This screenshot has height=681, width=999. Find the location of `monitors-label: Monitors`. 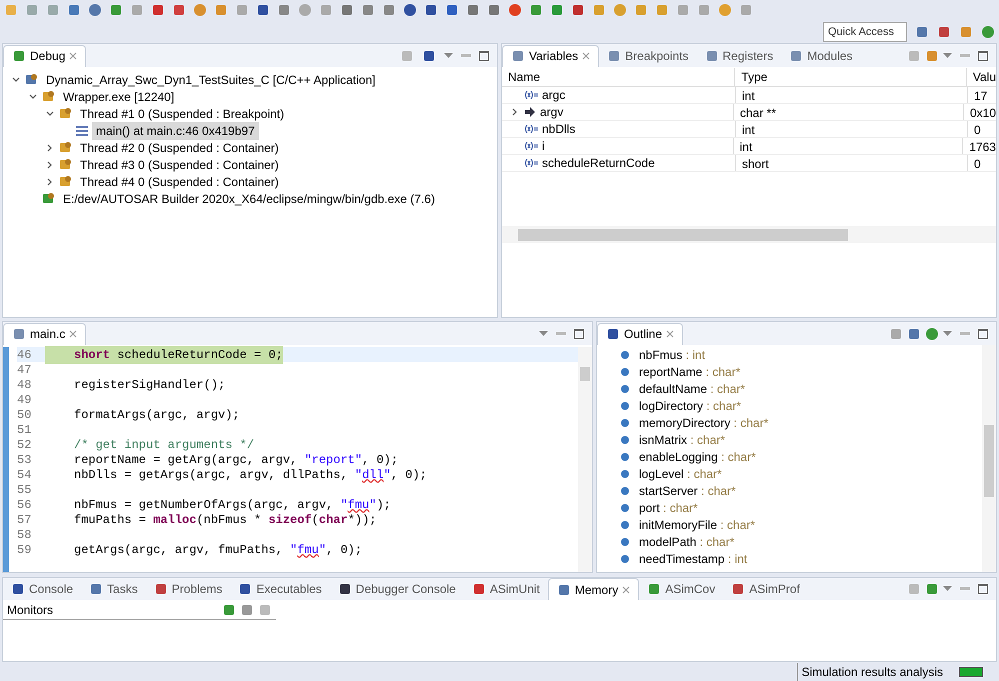

monitors-label: Monitors is located at coordinates (30, 610).